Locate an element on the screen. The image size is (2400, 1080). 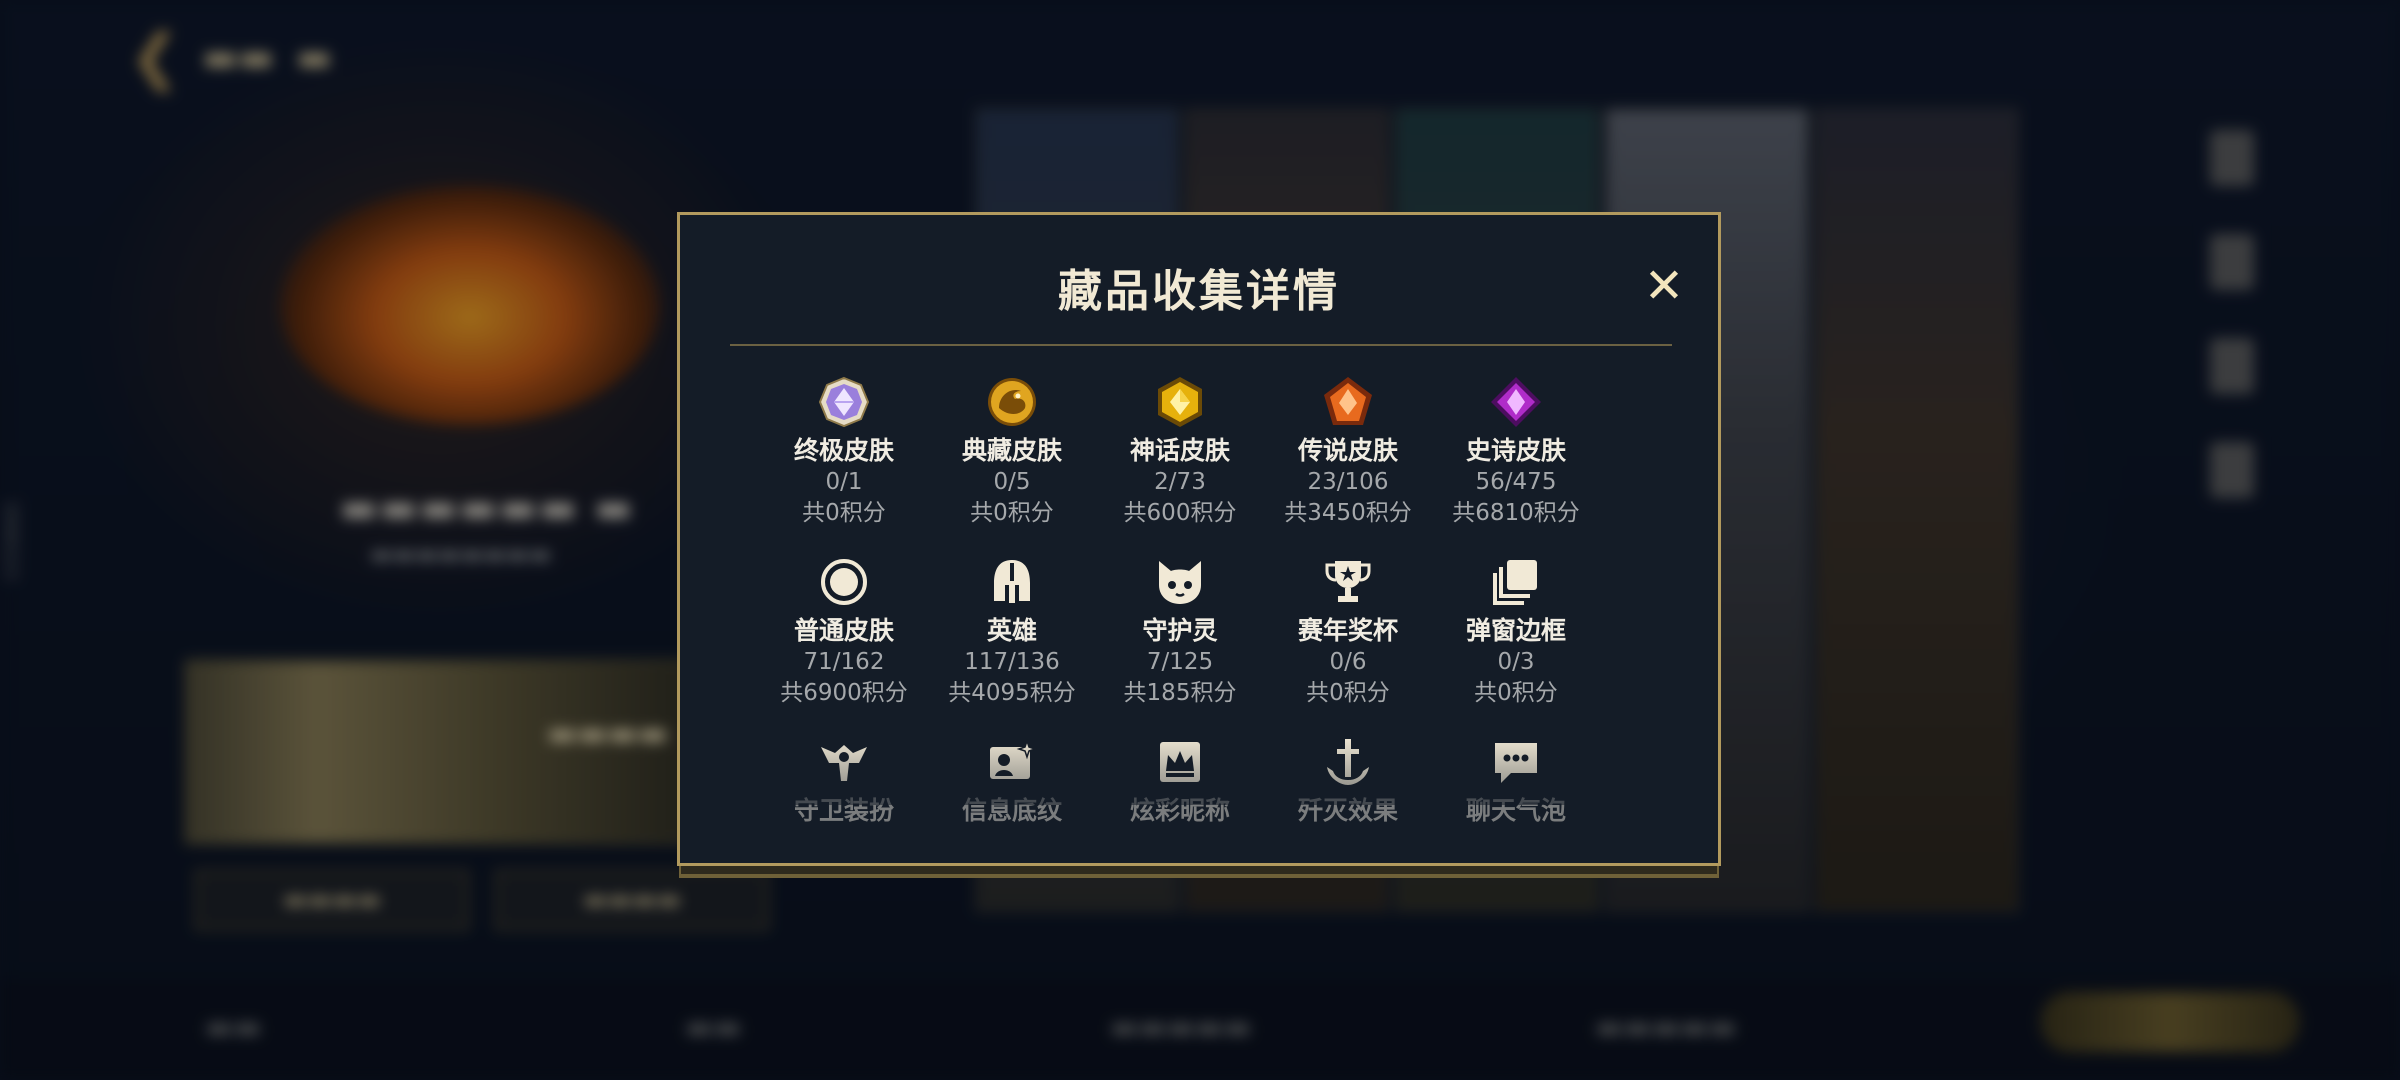
collection-item-info-pattern: 信息底纹 is located at coordinates (1012, 781).